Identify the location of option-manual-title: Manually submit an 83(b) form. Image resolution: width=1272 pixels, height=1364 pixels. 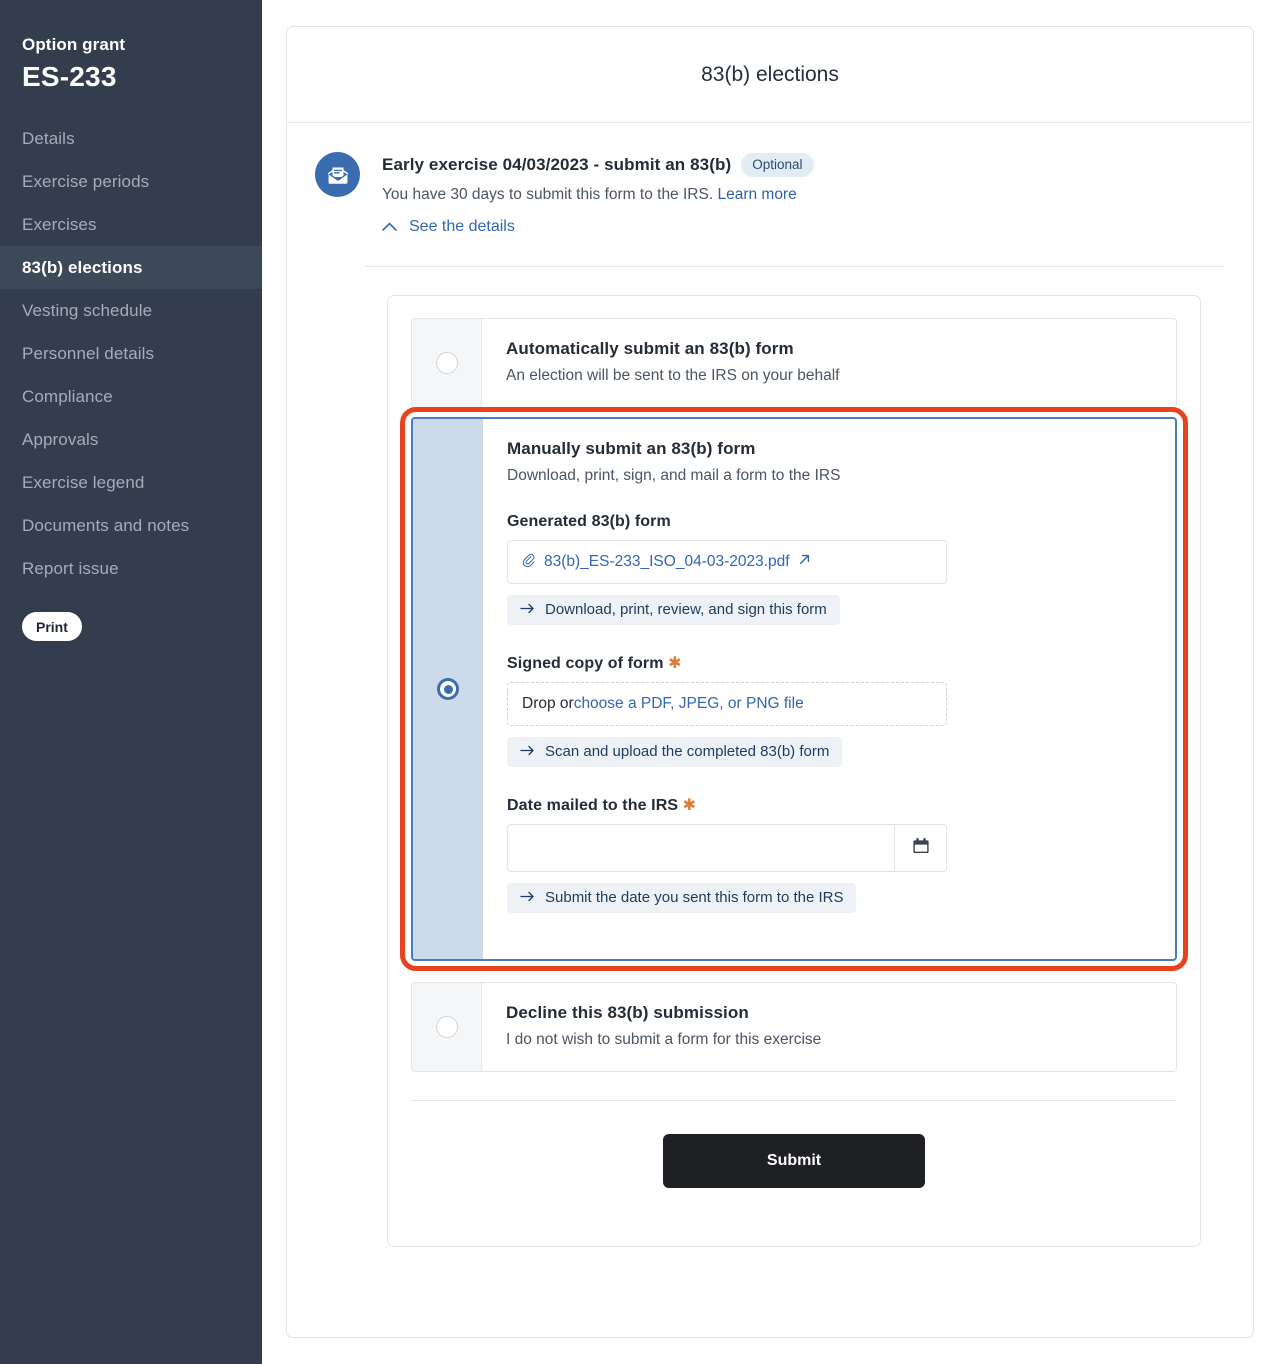
(631, 448).